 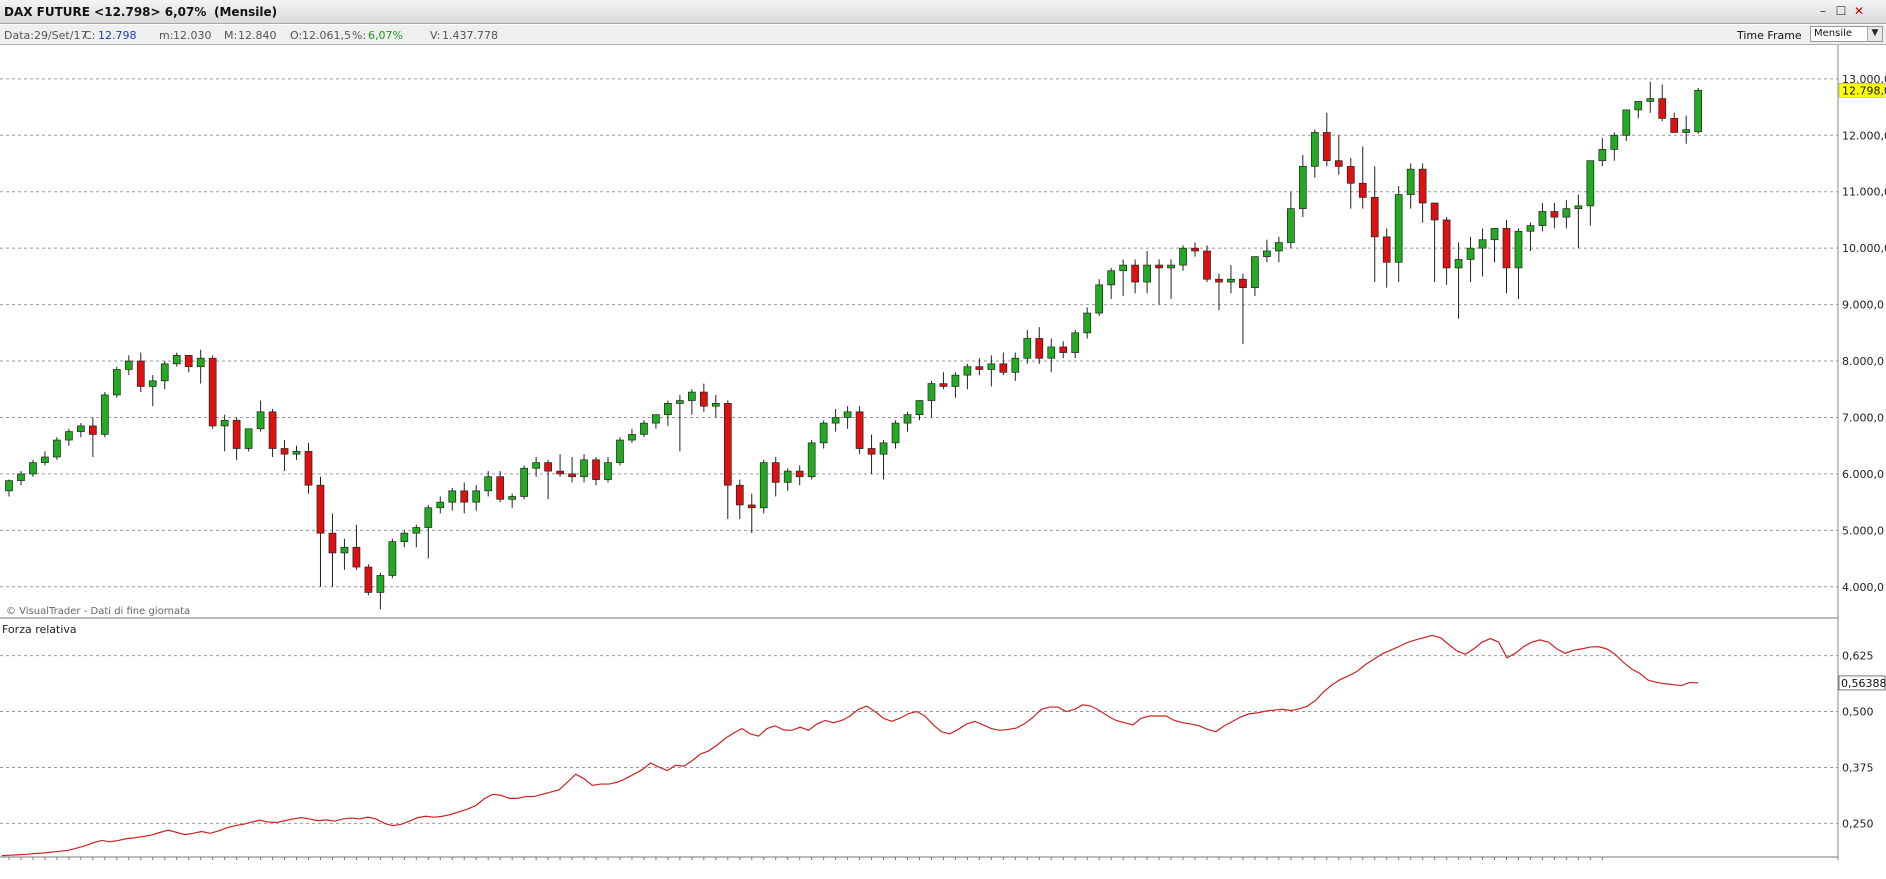 What do you see at coordinates (1823, 11) in the screenshot?
I see `minimize-icon: –` at bounding box center [1823, 11].